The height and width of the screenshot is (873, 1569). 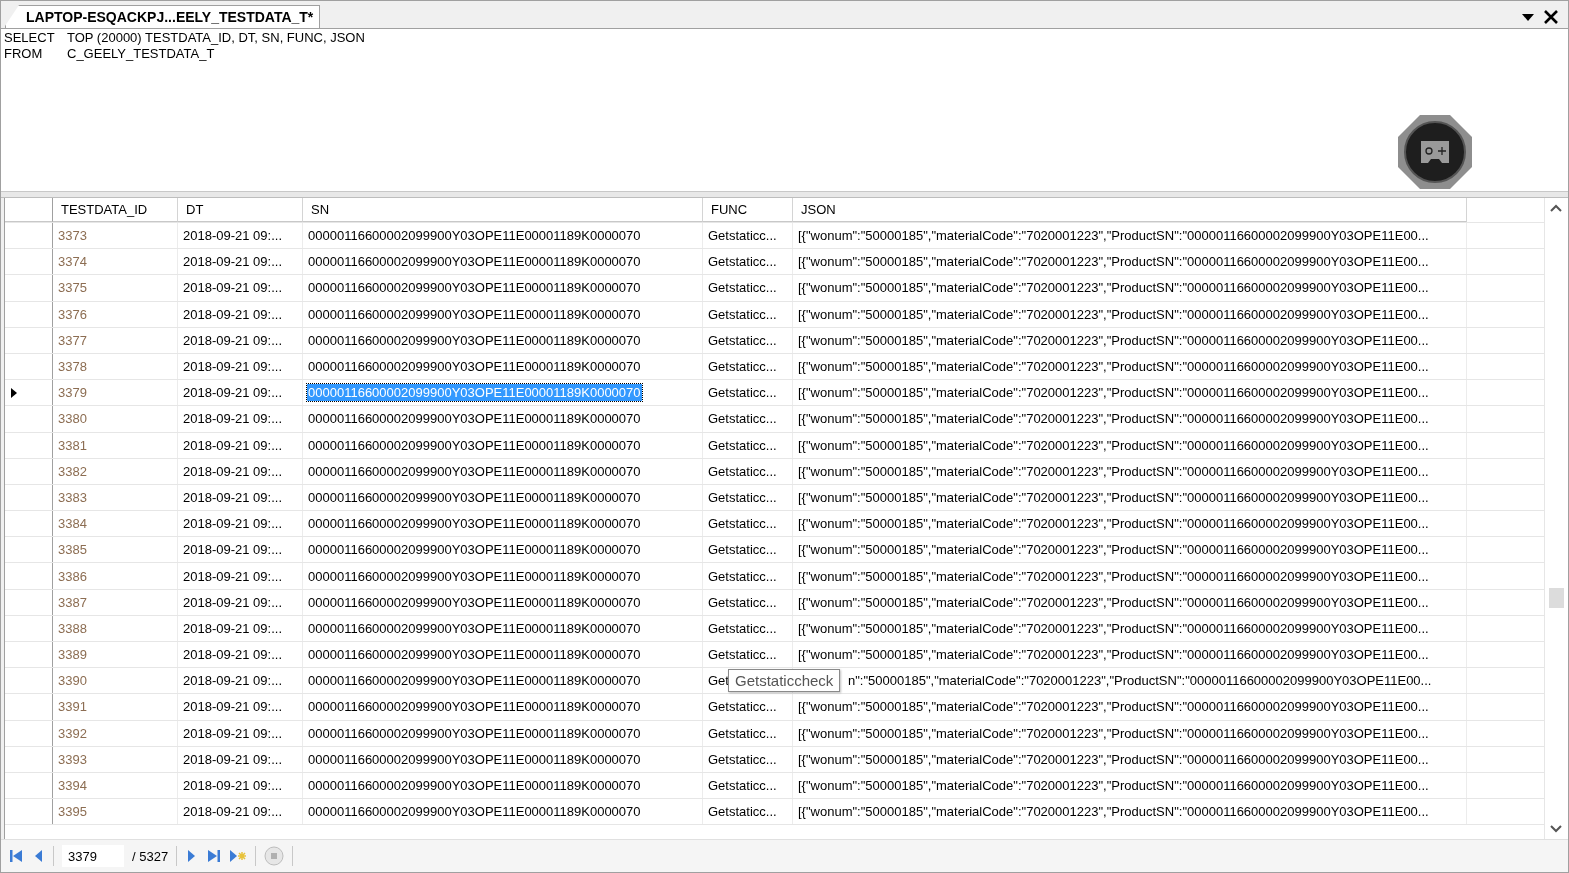 I want to click on record-position-field: 3379, so click(x=93, y=856).